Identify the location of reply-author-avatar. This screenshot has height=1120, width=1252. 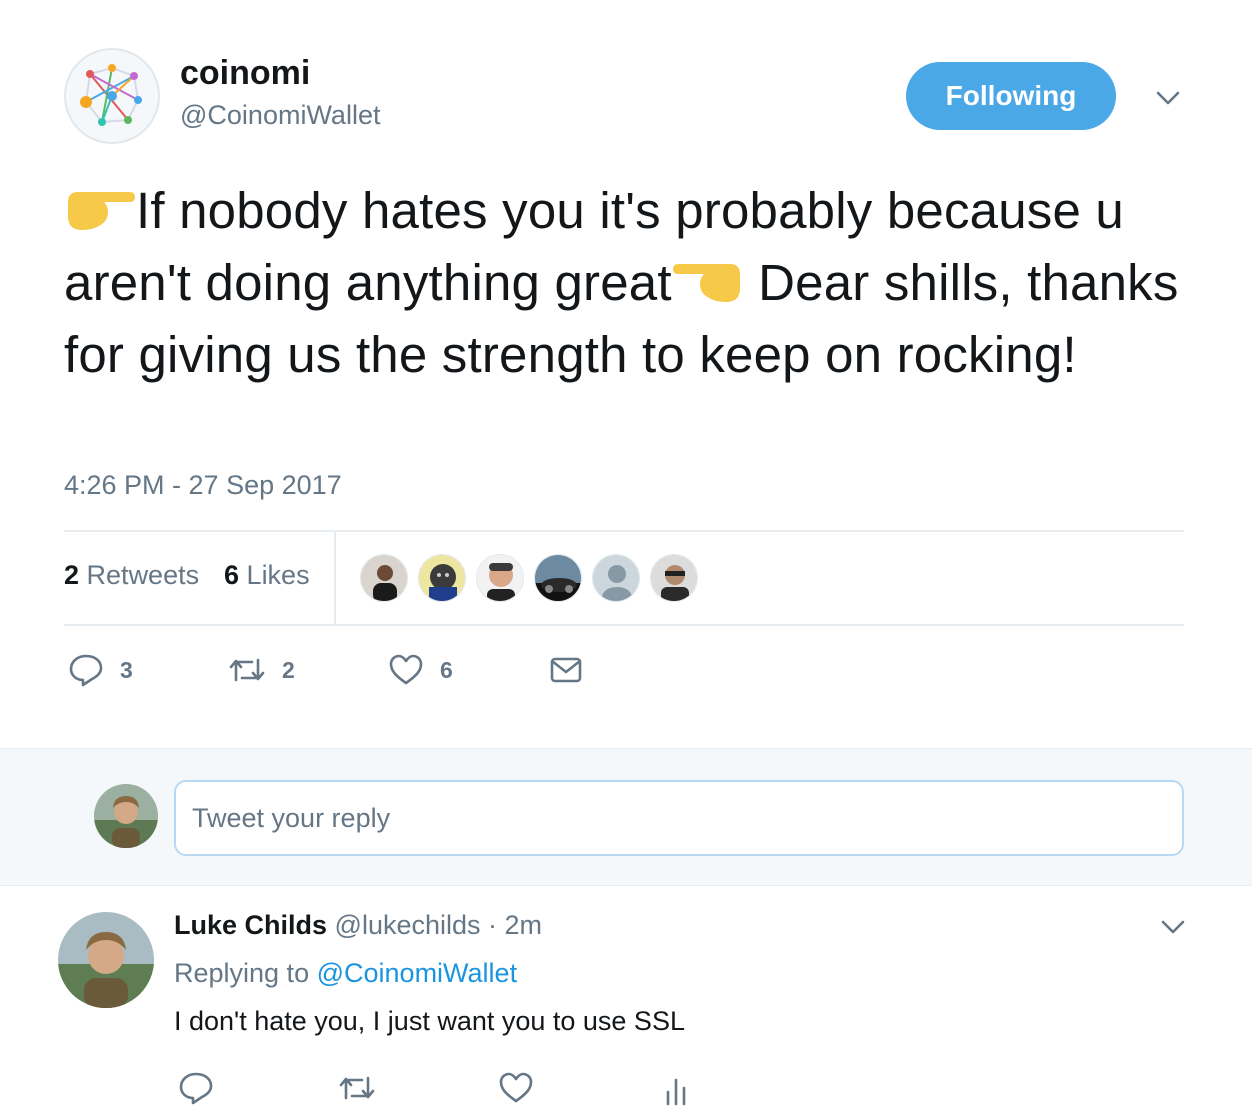
(106, 960).